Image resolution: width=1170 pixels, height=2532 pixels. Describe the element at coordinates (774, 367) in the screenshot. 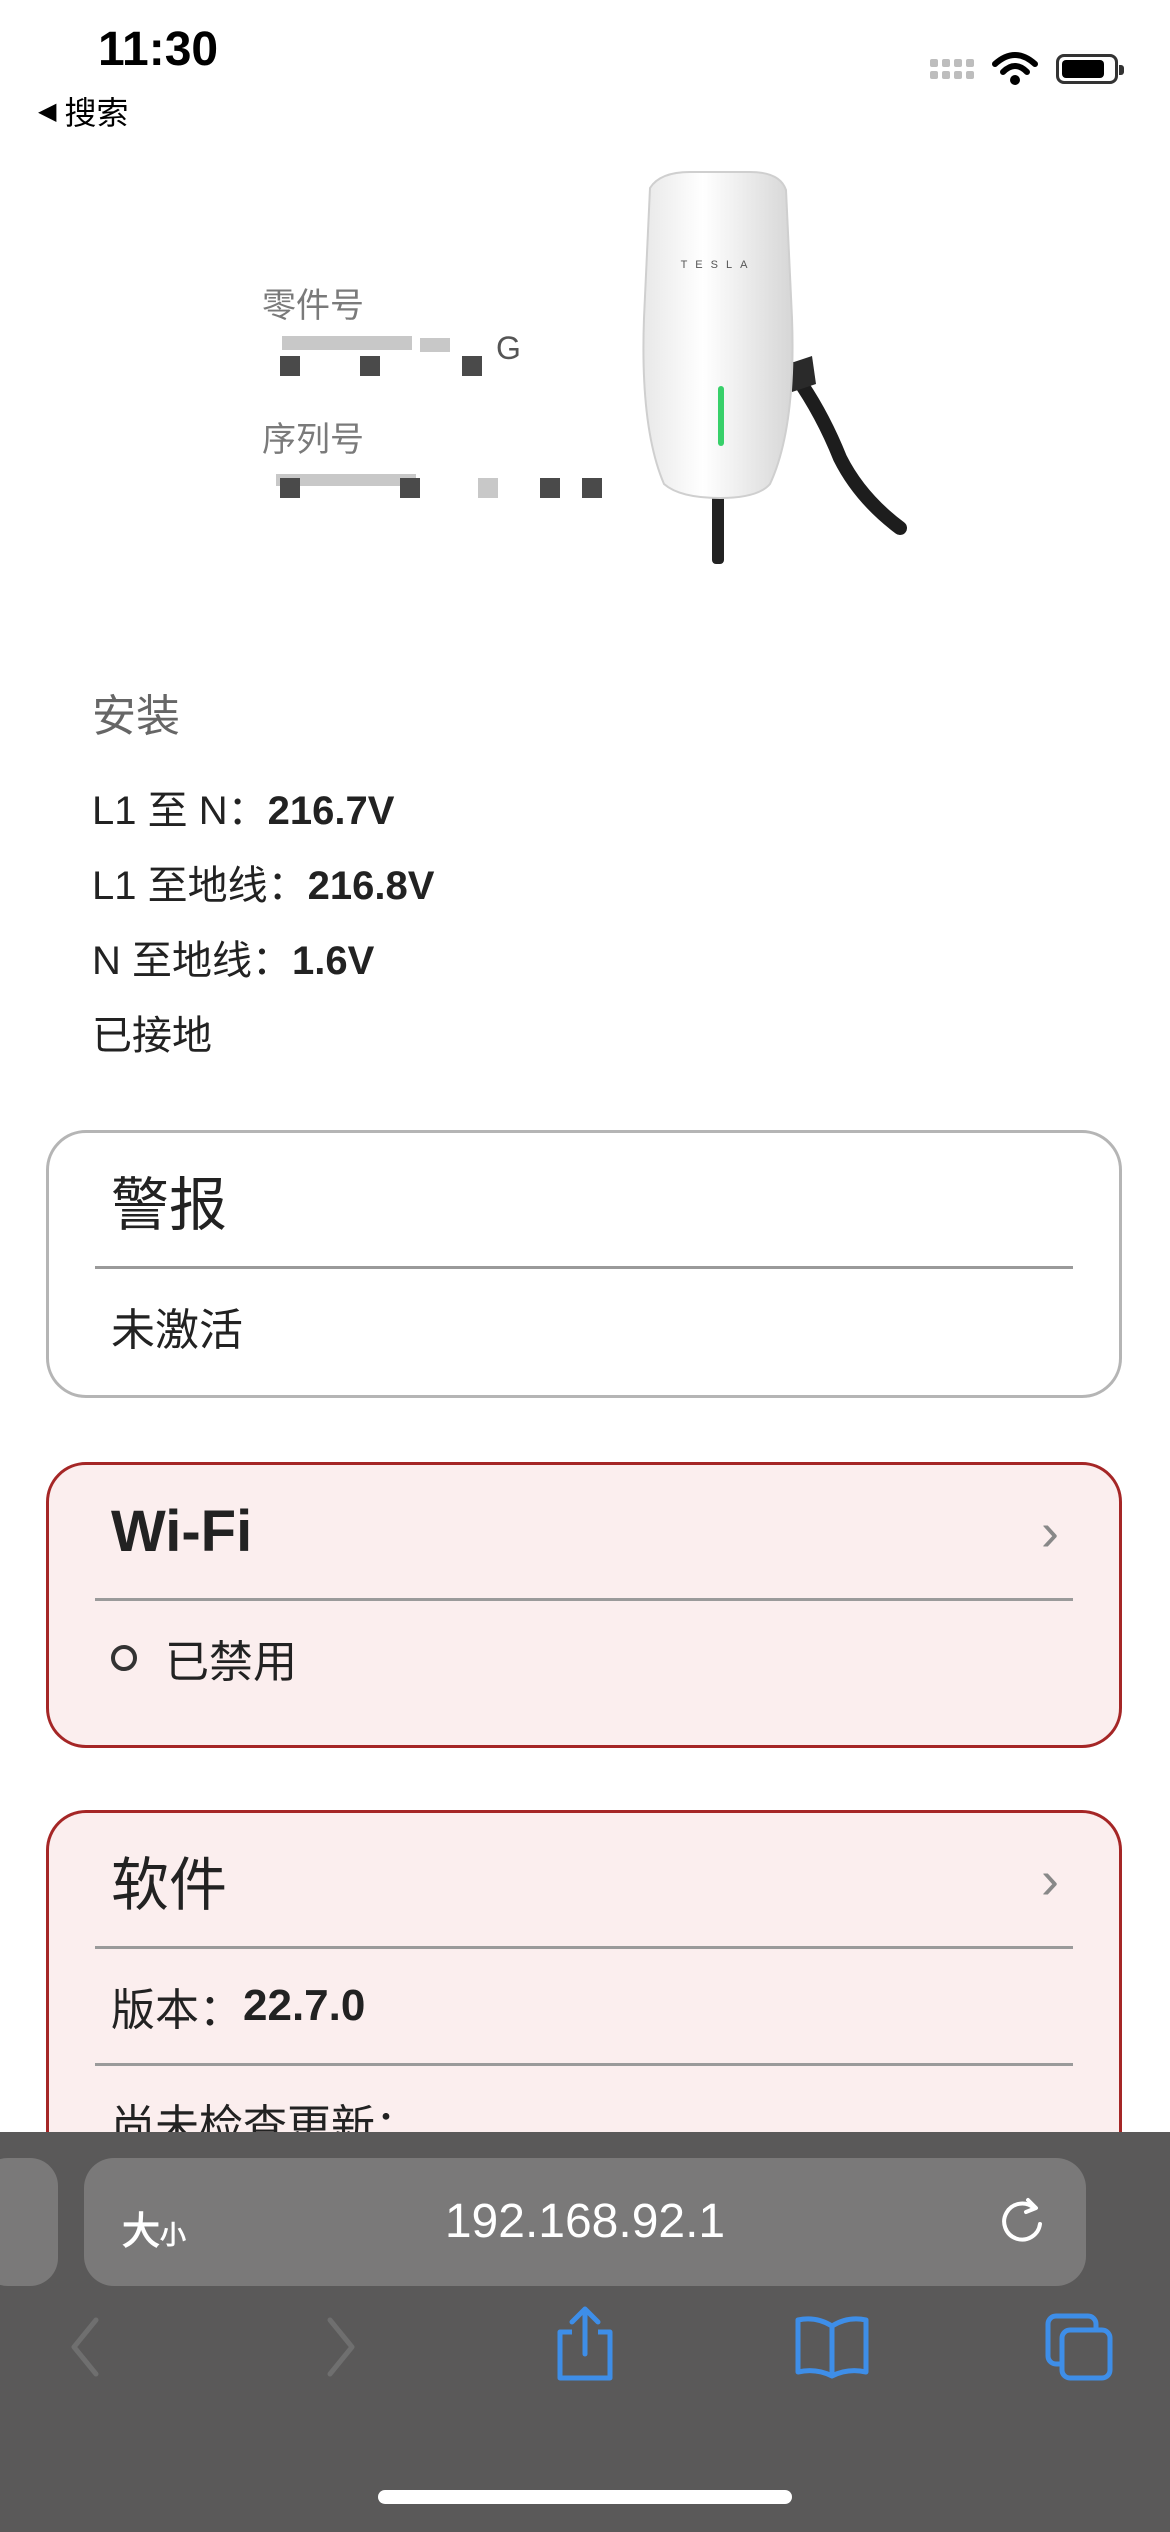

I see `wall-connector-image: TESLA` at that location.